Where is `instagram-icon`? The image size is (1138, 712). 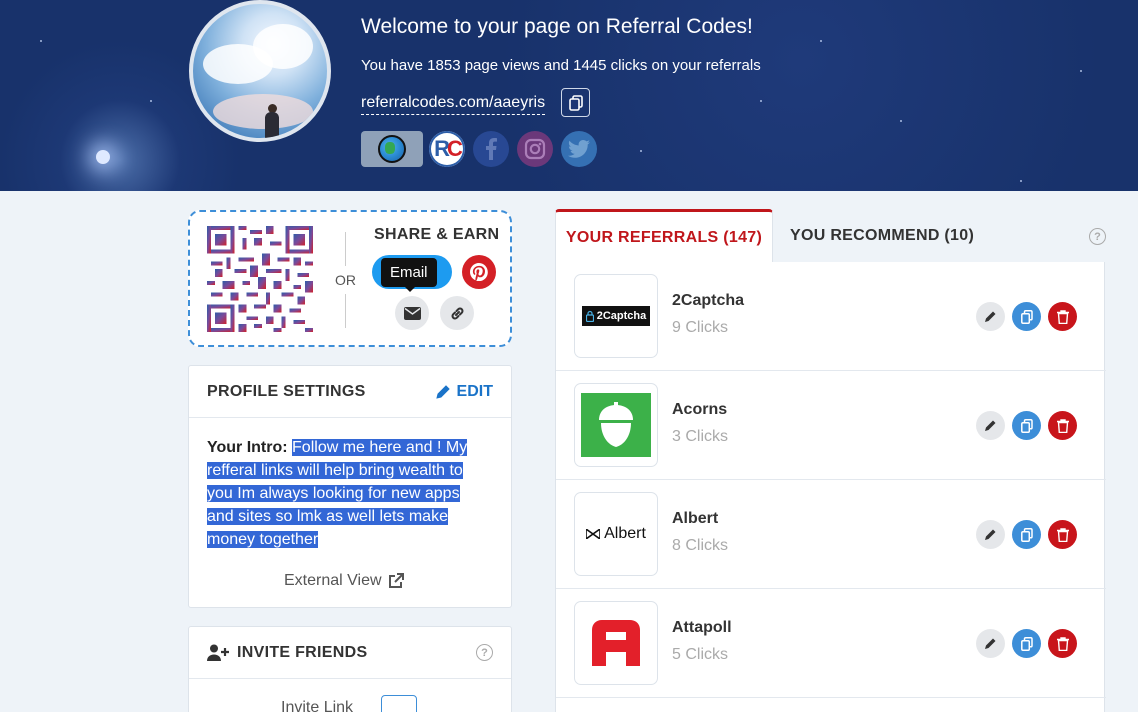 instagram-icon is located at coordinates (535, 149).